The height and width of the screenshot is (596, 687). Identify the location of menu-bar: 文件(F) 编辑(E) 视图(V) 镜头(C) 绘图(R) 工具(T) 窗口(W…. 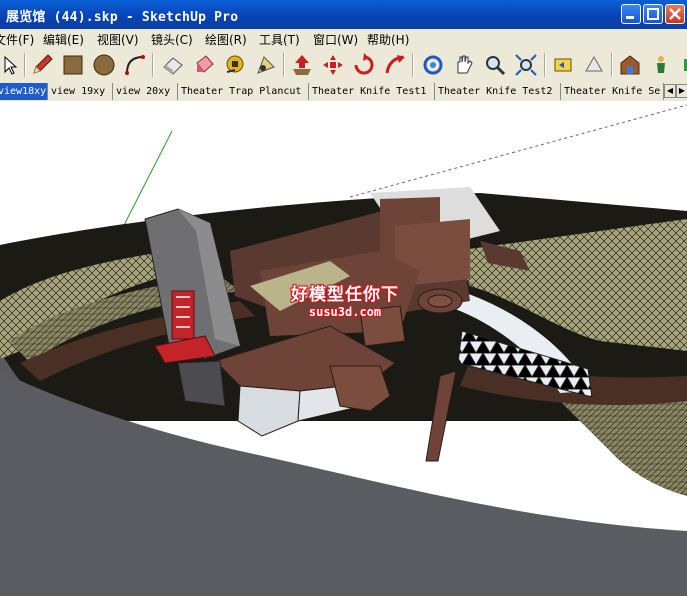
(343, 38).